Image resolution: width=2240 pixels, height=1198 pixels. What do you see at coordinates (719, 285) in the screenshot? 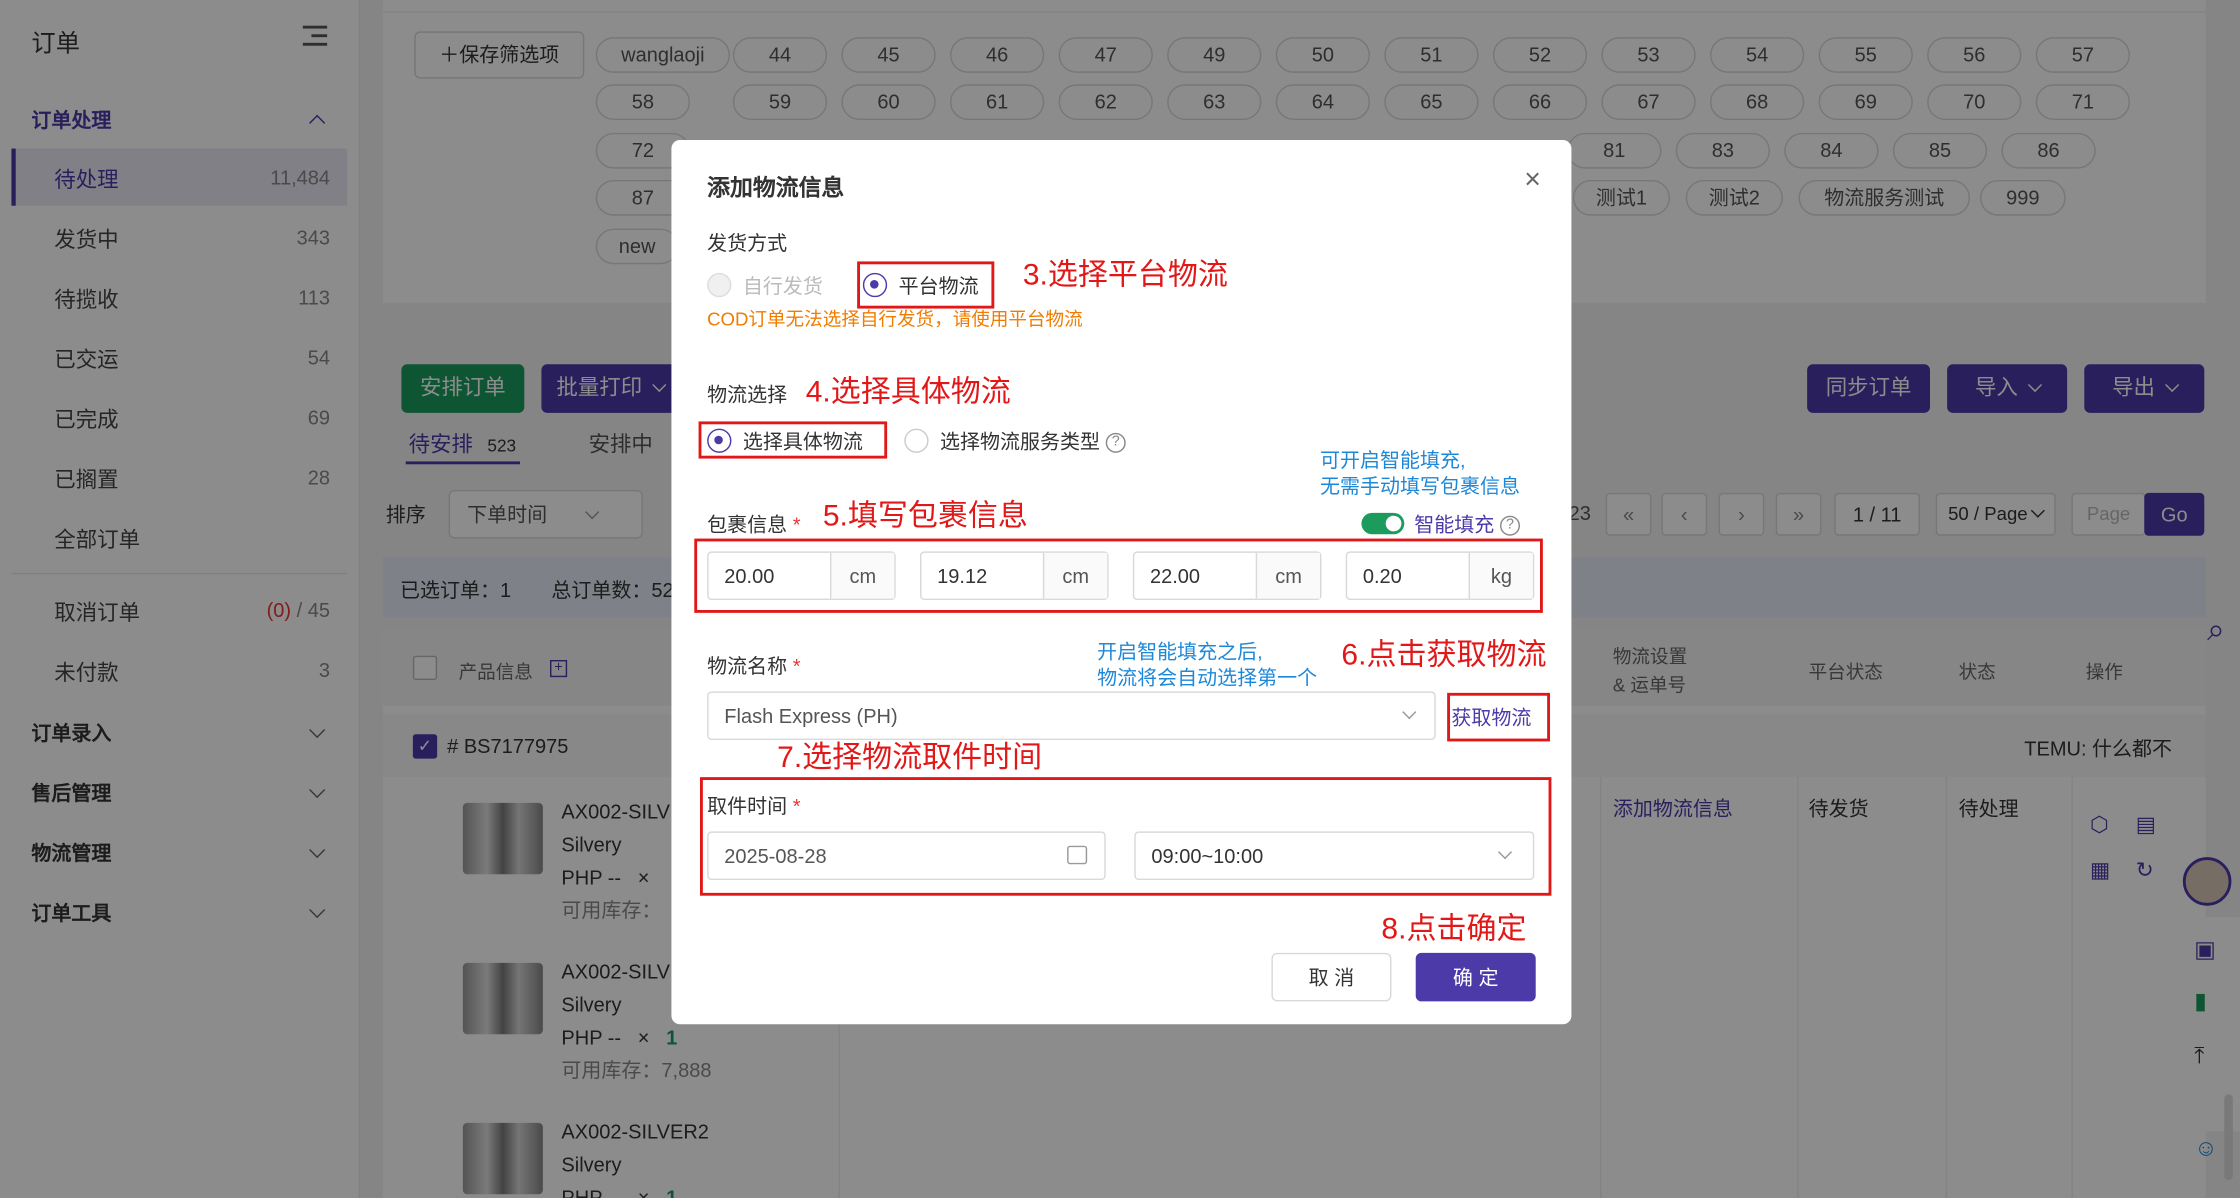
I see `self-ship-radio` at bounding box center [719, 285].